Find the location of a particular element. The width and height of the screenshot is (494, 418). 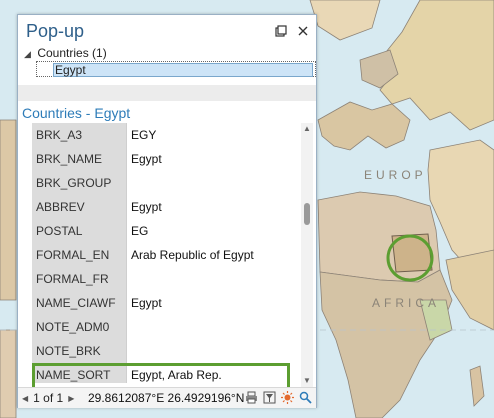

table-row: BRK_NAME Egypt is located at coordinates (159, 159).